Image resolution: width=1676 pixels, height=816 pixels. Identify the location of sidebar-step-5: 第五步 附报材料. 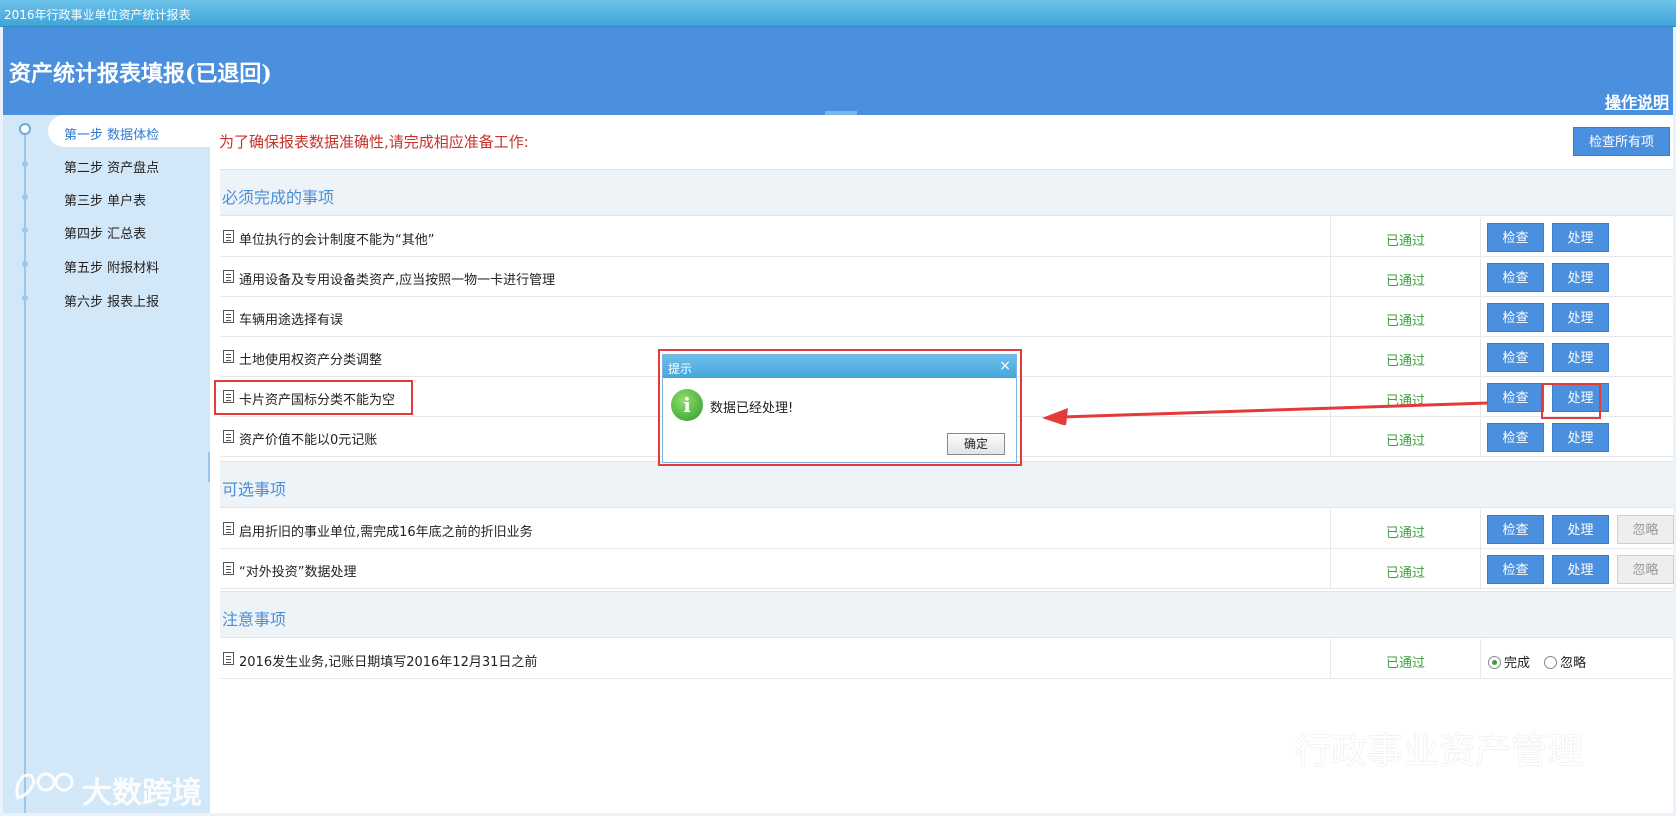
(129, 264).